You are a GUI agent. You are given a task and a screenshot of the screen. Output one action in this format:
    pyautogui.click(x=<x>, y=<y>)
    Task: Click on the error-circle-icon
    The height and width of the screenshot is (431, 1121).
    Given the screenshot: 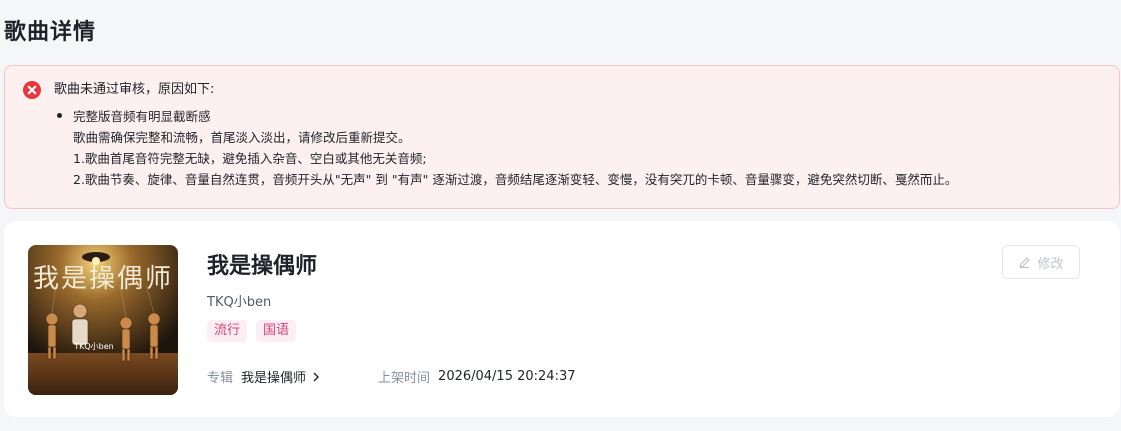 What is the action you would take?
    pyautogui.click(x=32, y=90)
    